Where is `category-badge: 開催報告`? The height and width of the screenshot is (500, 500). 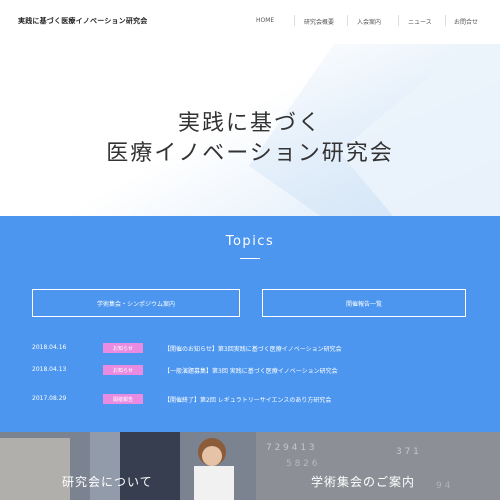
category-badge: 開催報告 is located at coordinates (123, 399).